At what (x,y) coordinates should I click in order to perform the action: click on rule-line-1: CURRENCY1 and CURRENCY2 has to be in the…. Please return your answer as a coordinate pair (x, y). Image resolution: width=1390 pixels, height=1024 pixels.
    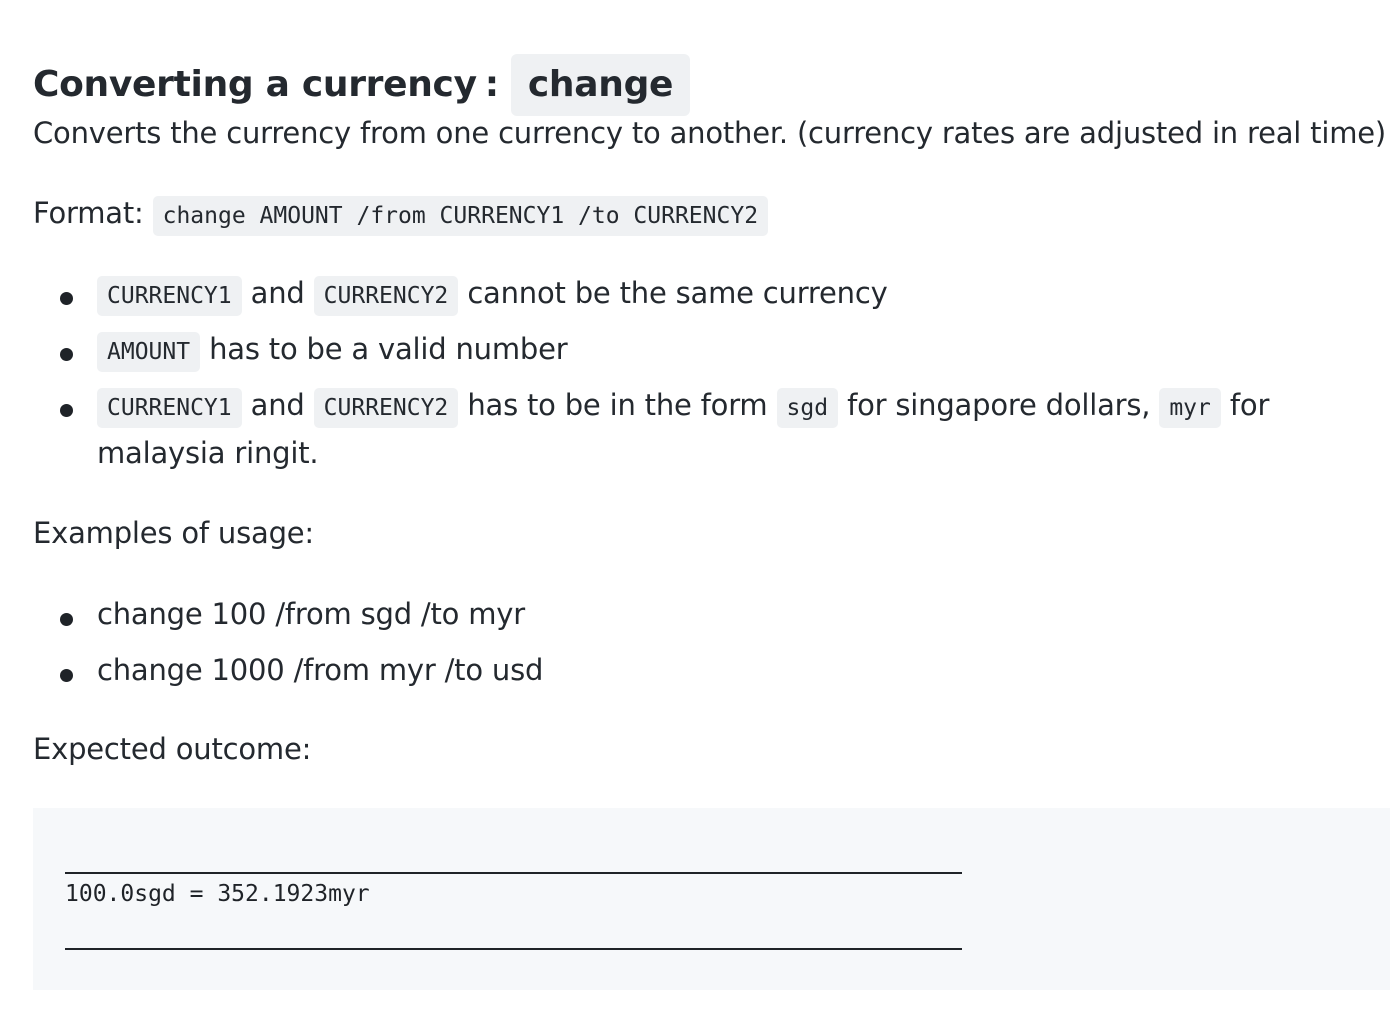
    Looking at the image, I should click on (730, 412).